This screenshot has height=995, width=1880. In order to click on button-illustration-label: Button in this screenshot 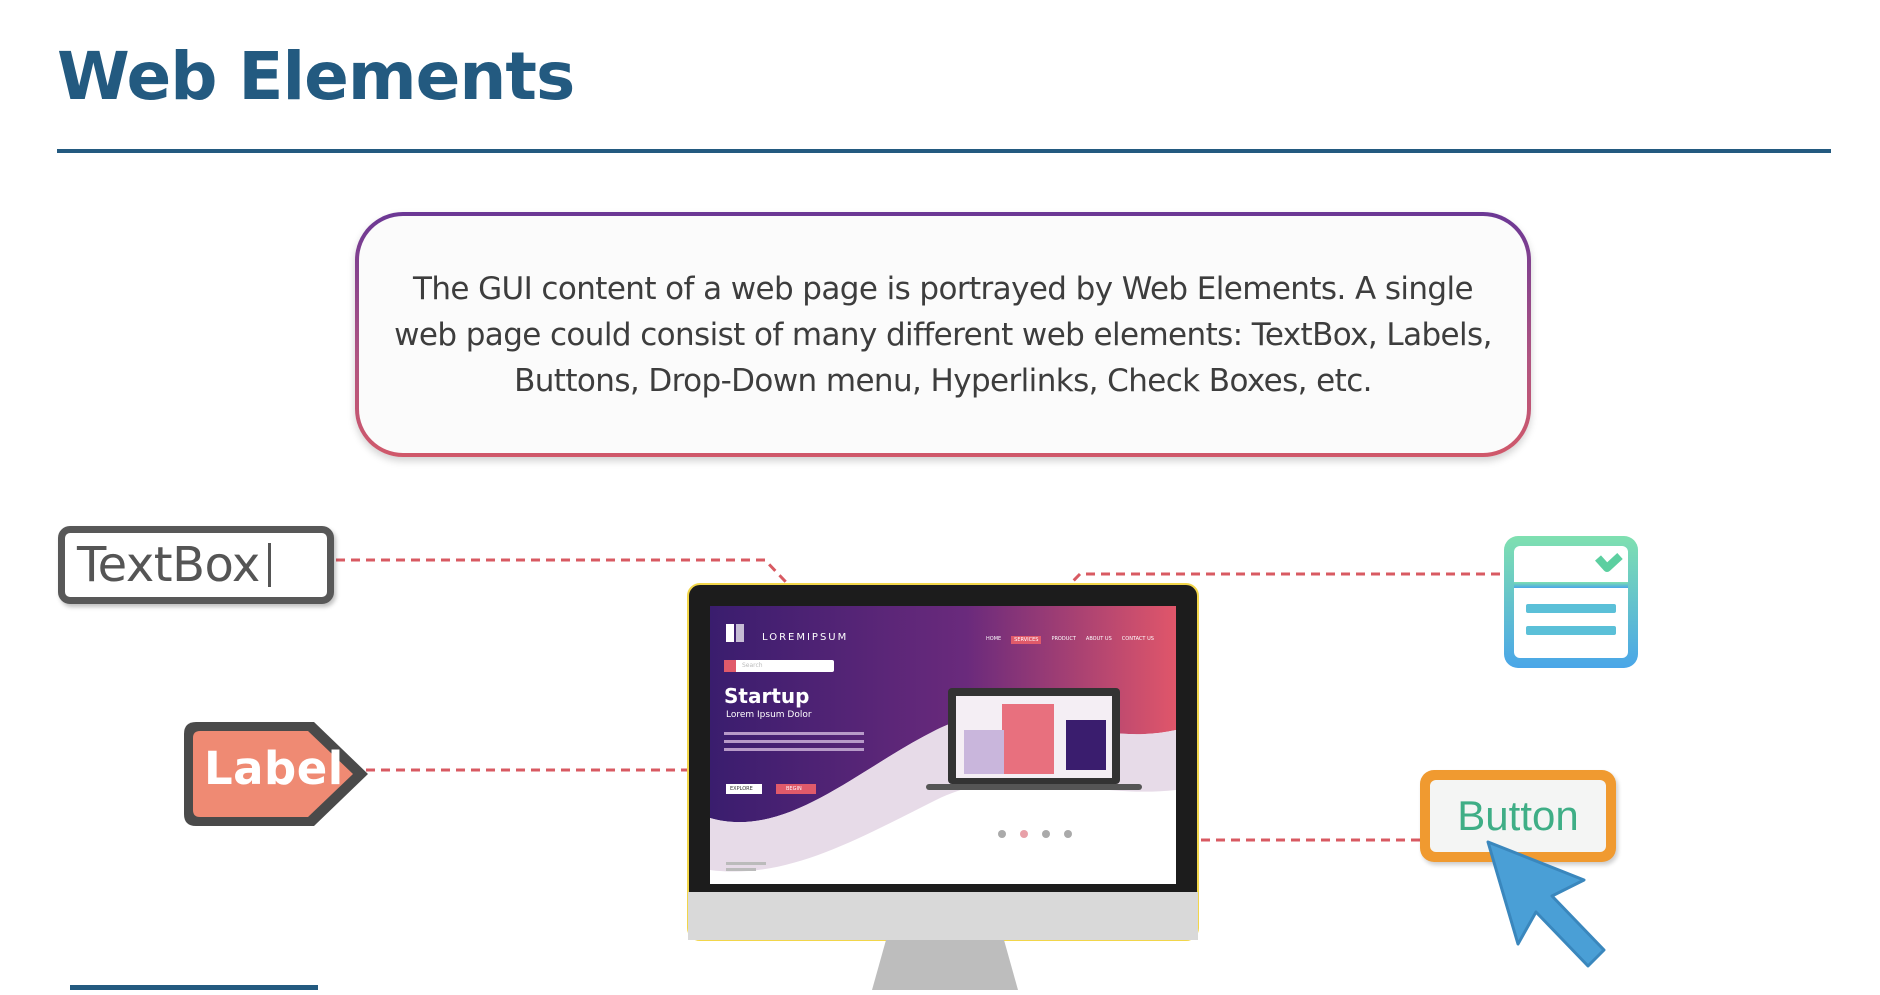, I will do `click(1518, 815)`.